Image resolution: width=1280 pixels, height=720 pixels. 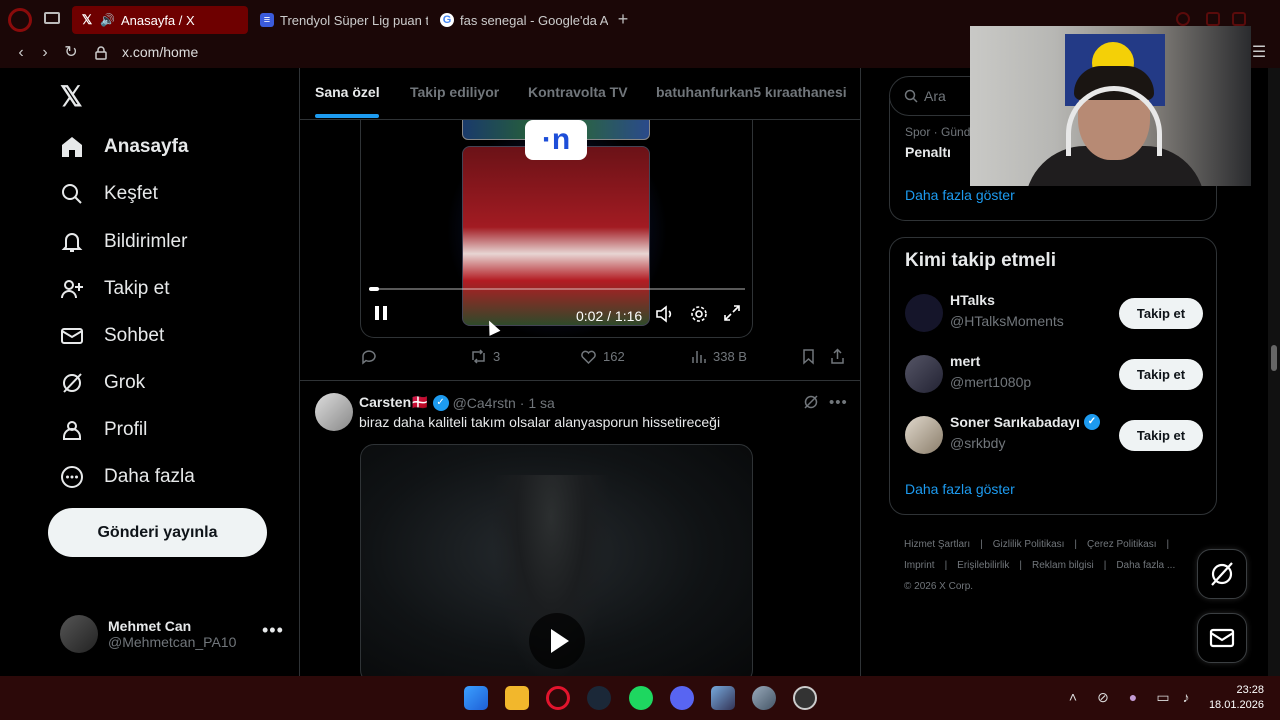 I want to click on nav-follow: Takip et, so click(x=114, y=289).